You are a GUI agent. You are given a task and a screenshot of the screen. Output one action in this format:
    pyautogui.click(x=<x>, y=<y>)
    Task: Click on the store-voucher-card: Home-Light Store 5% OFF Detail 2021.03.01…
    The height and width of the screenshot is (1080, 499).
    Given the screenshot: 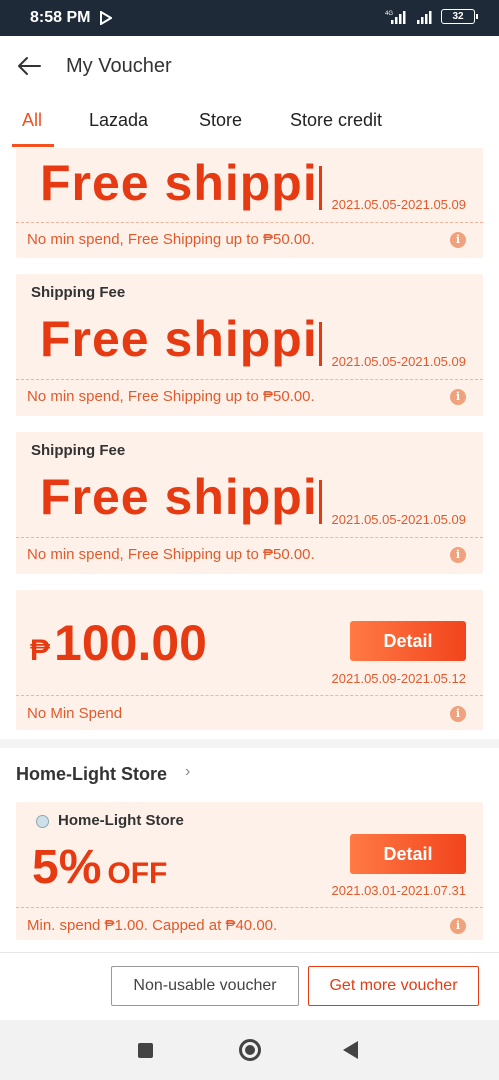 What is the action you would take?
    pyautogui.click(x=249, y=871)
    